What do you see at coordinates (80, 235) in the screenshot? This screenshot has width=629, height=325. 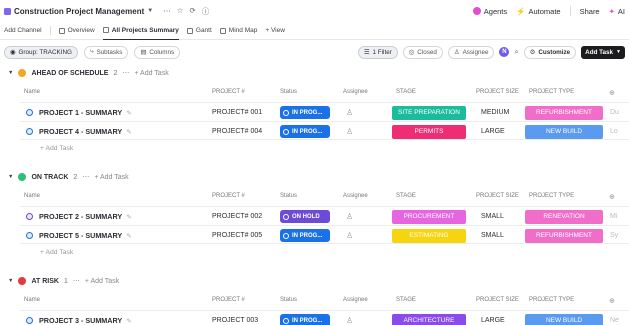 I see `task-name: PROJECT 5 - SUMMARY` at bounding box center [80, 235].